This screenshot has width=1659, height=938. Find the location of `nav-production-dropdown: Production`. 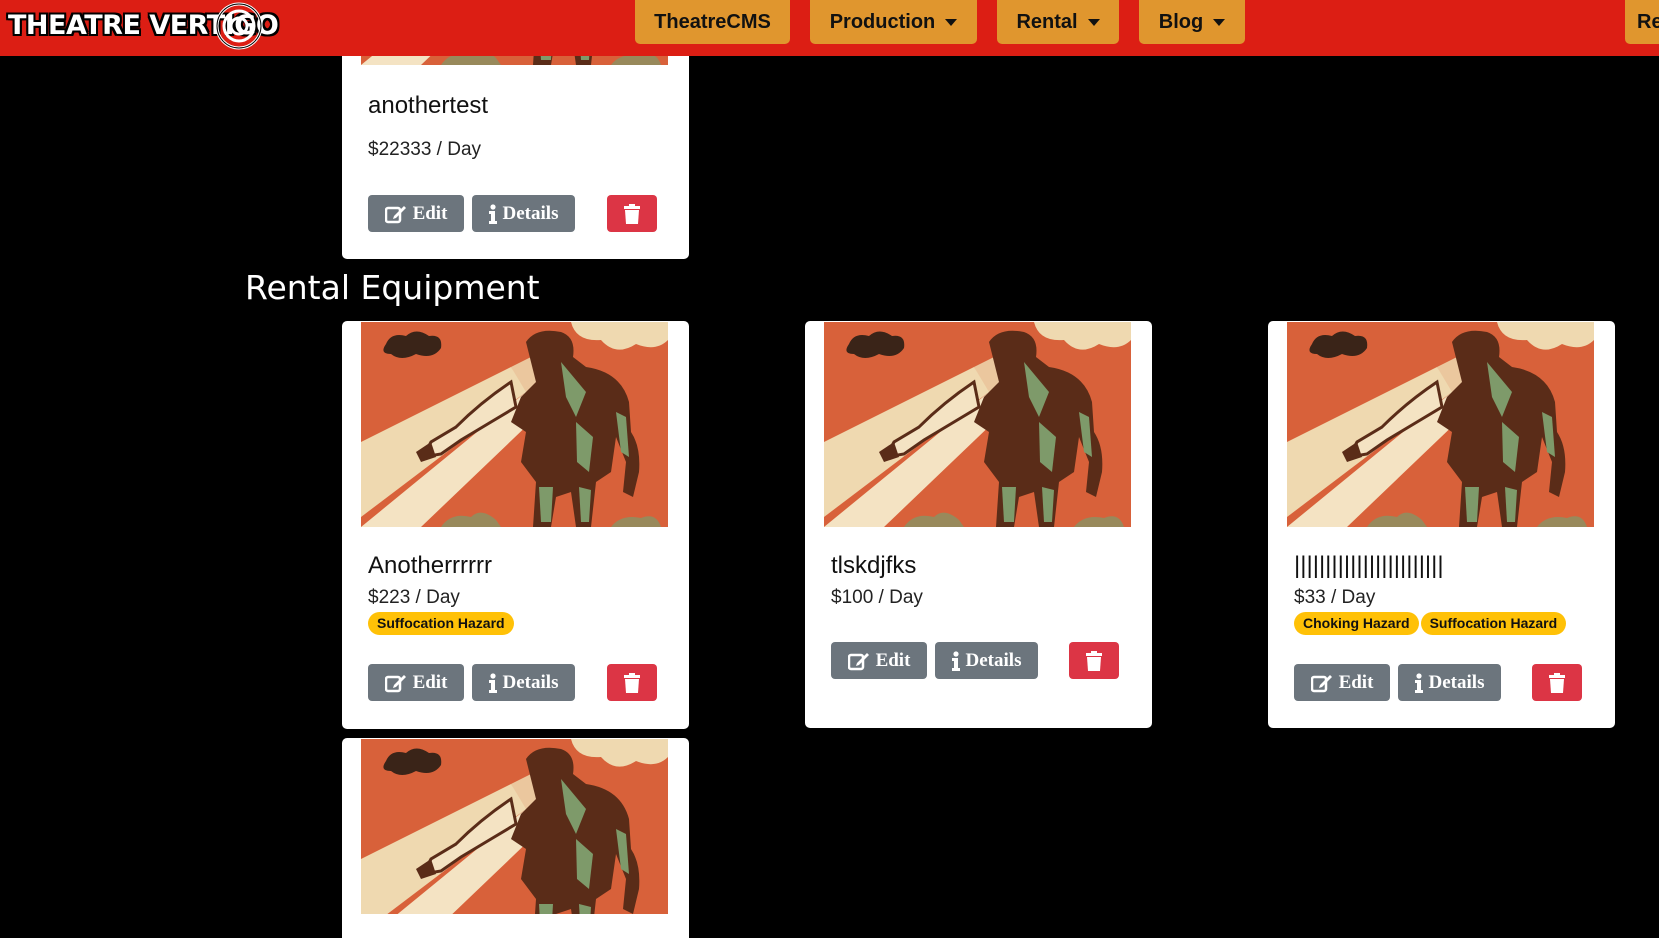

nav-production-dropdown: Production is located at coordinates (893, 22).